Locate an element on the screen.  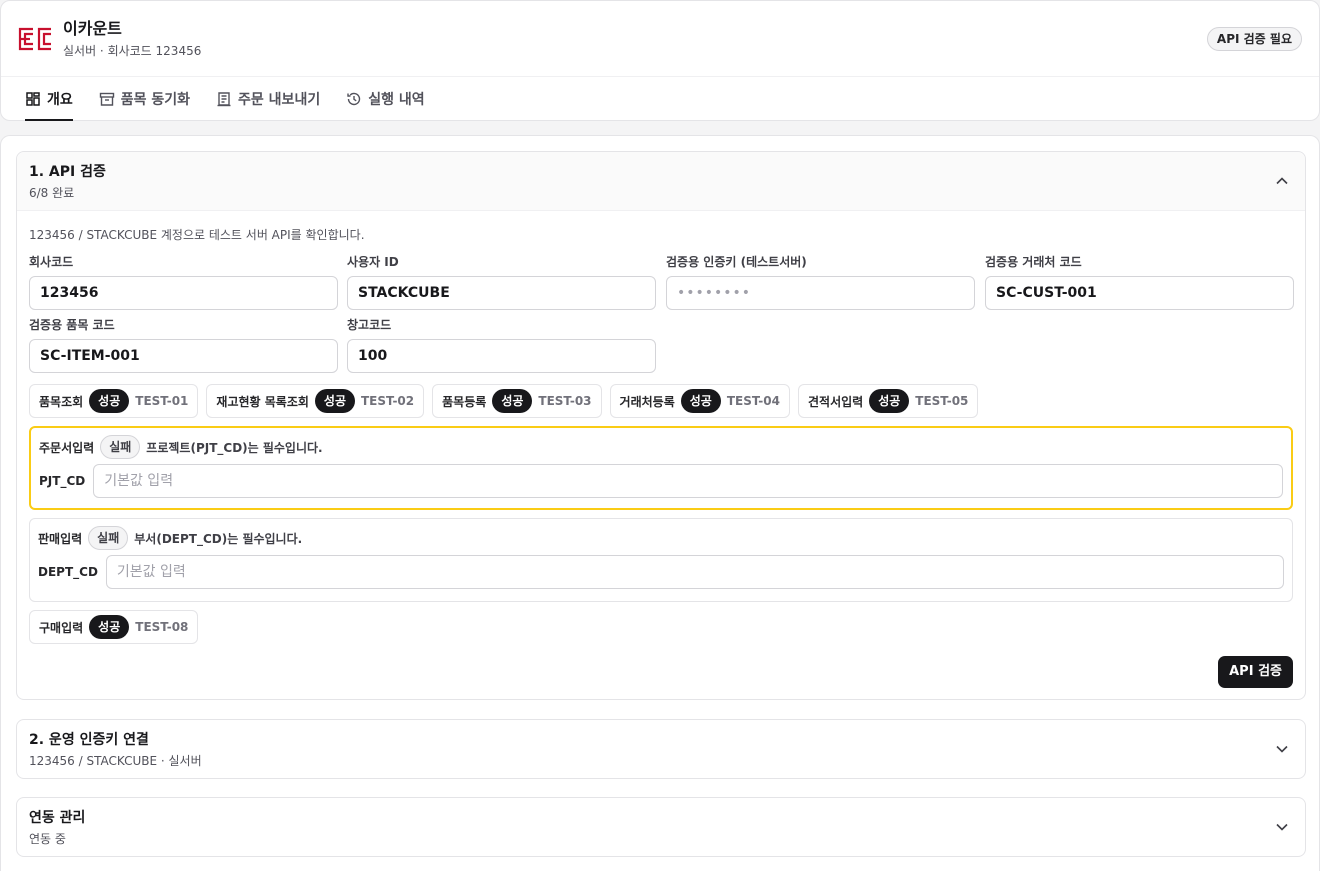
test-name: 재고현황 목록조회 is located at coordinates (262, 401).